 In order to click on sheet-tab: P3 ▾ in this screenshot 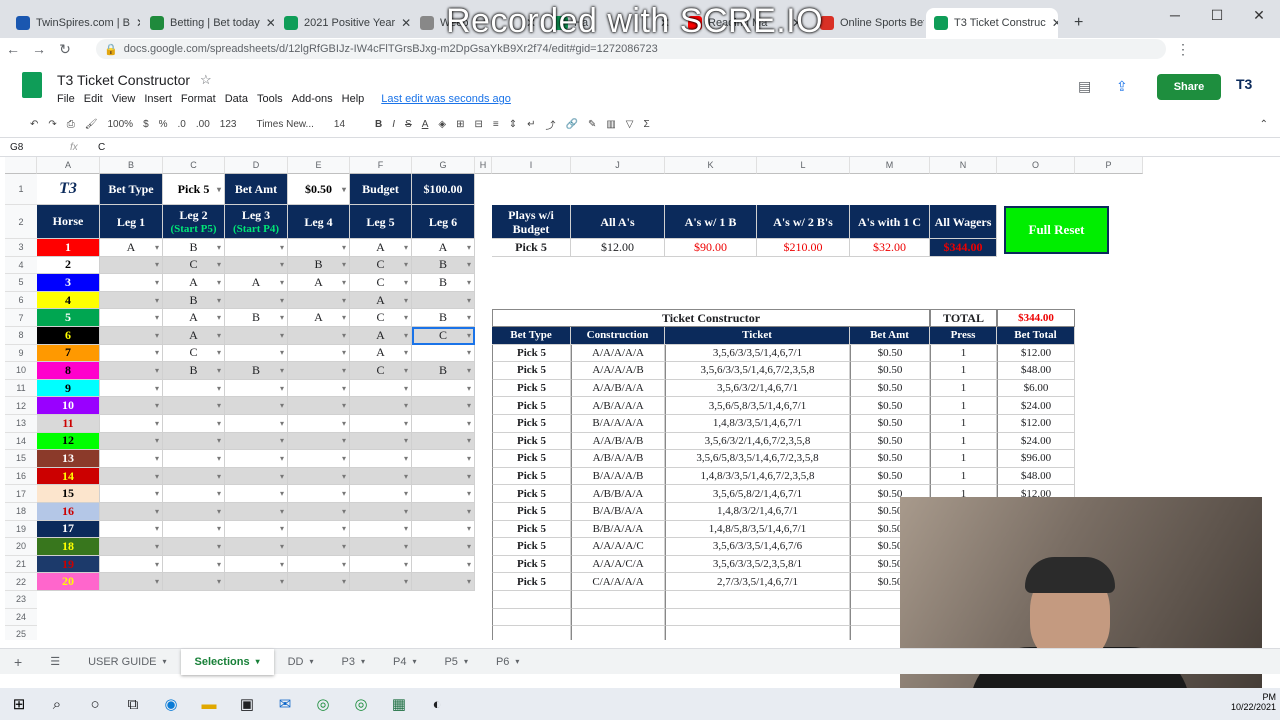, I will do `click(353, 662)`.